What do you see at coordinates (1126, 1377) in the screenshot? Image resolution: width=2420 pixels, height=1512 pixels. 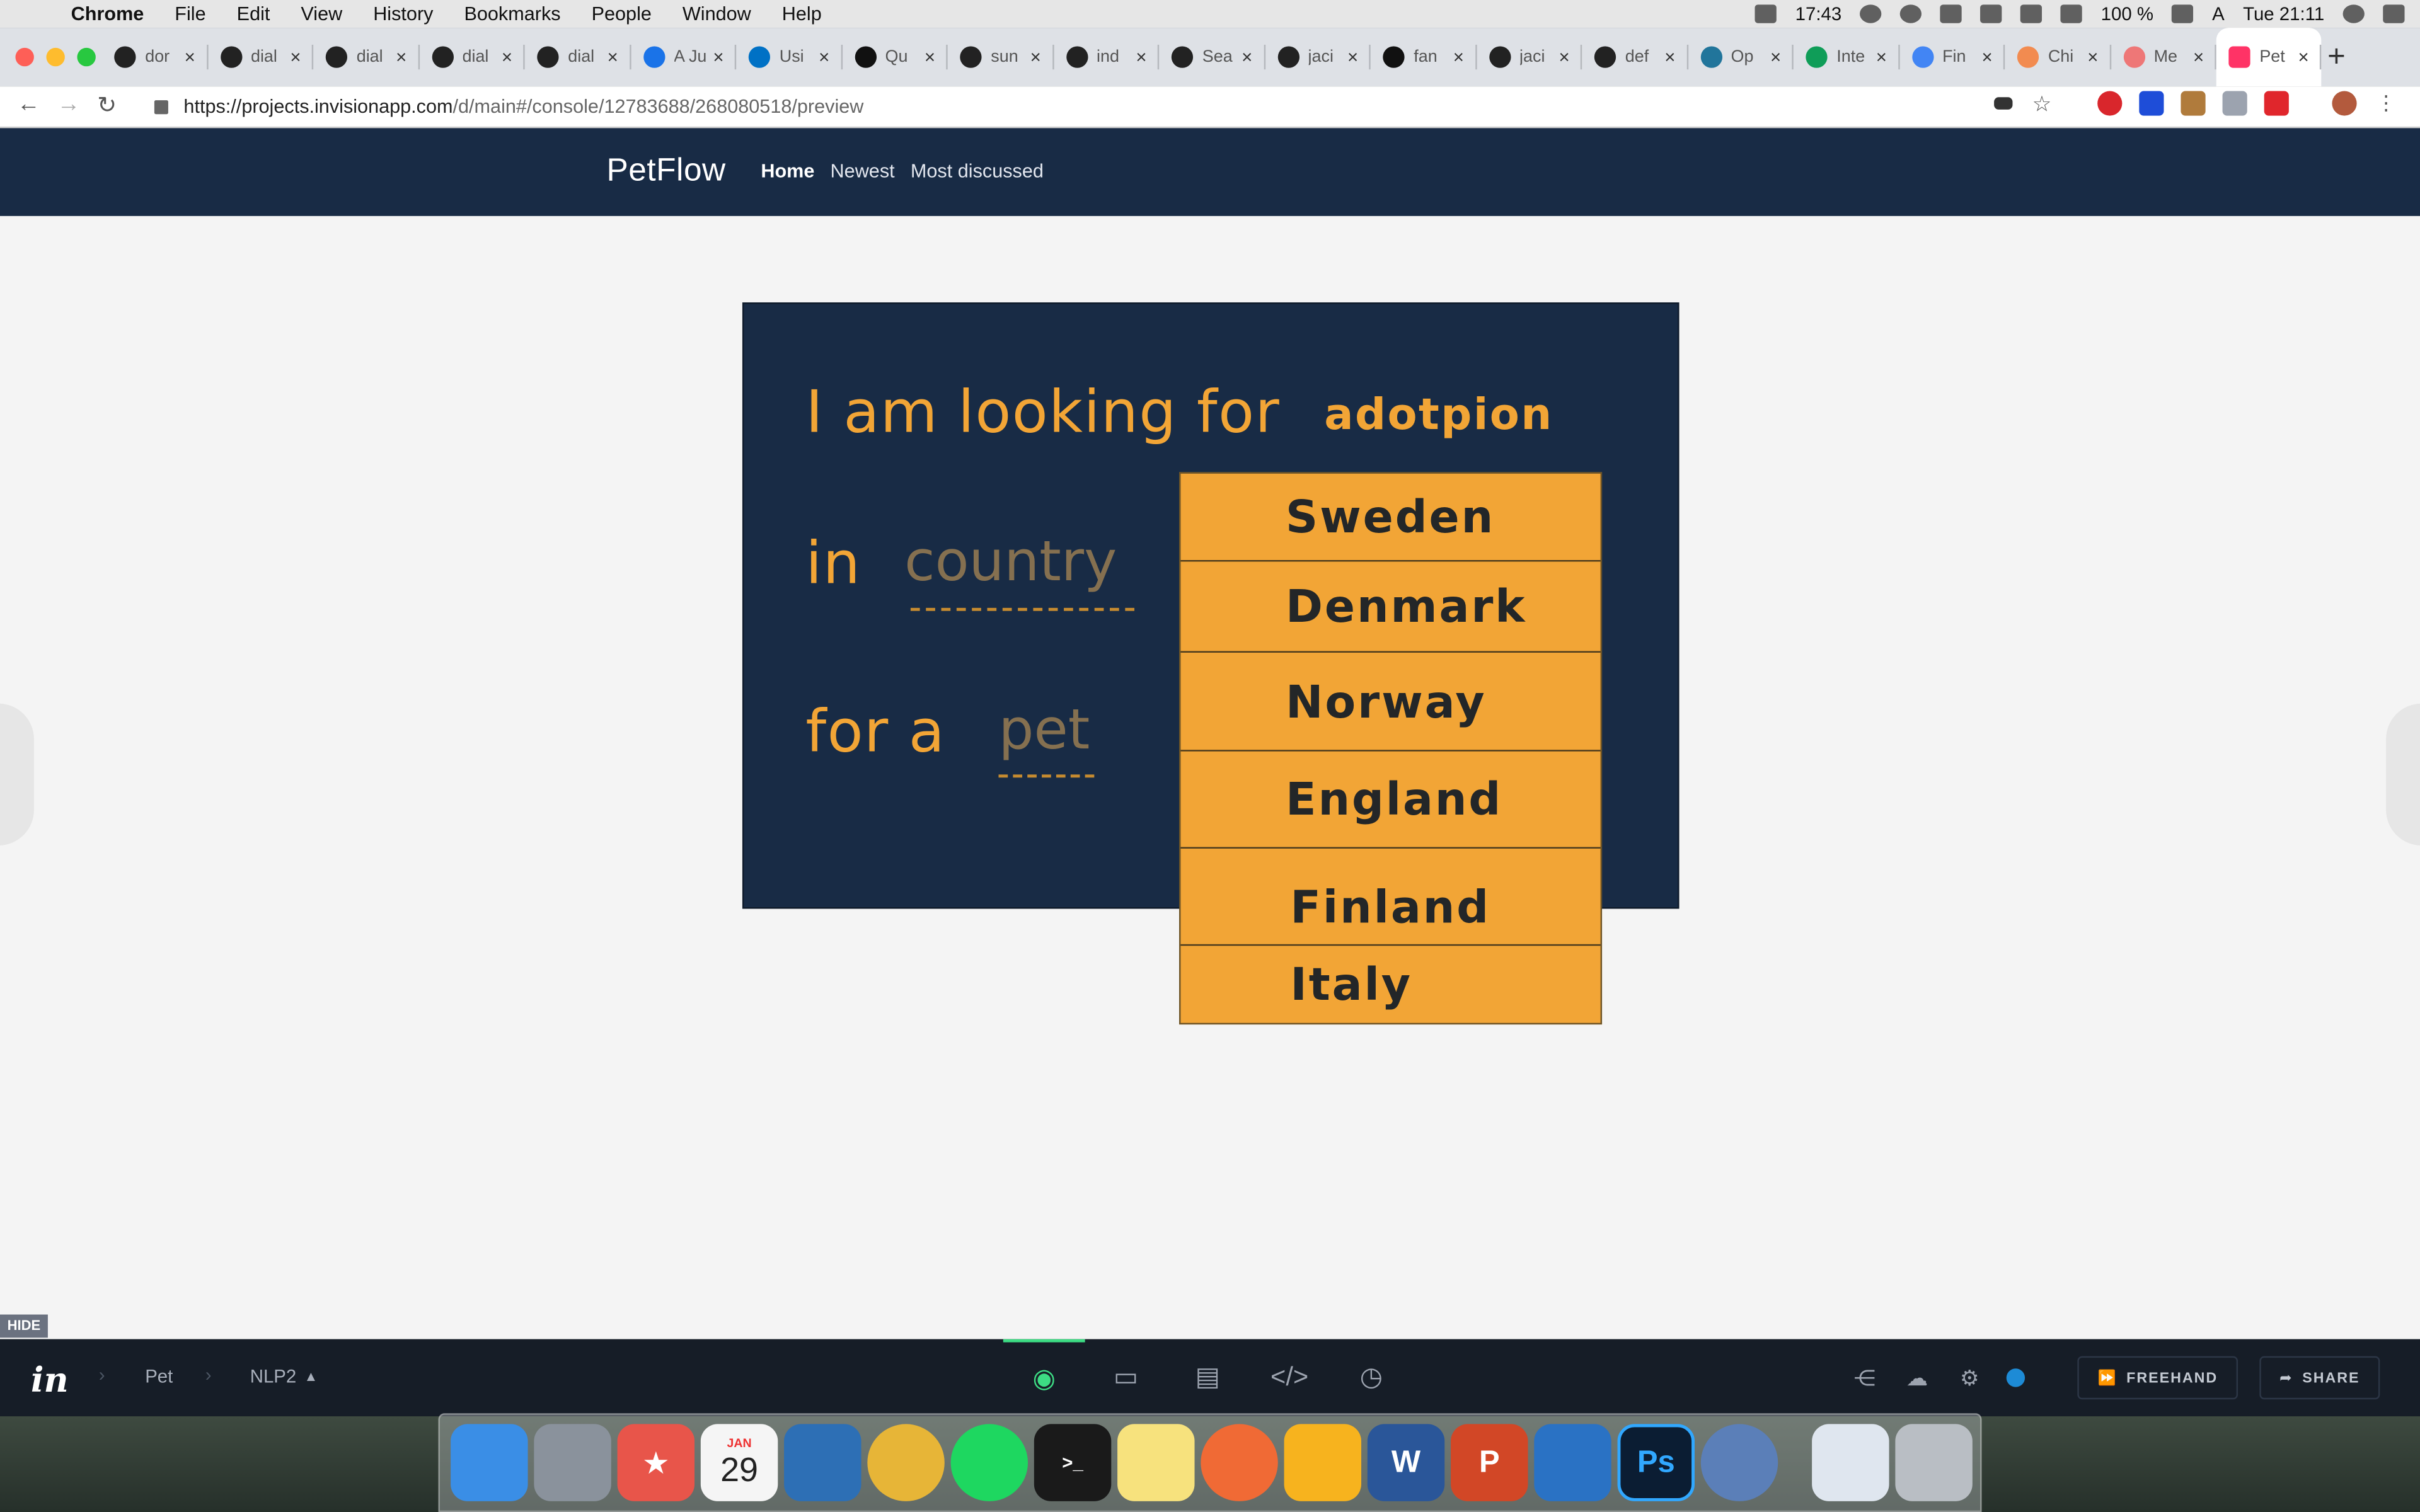 I see `build-icon: ▭` at bounding box center [1126, 1377].